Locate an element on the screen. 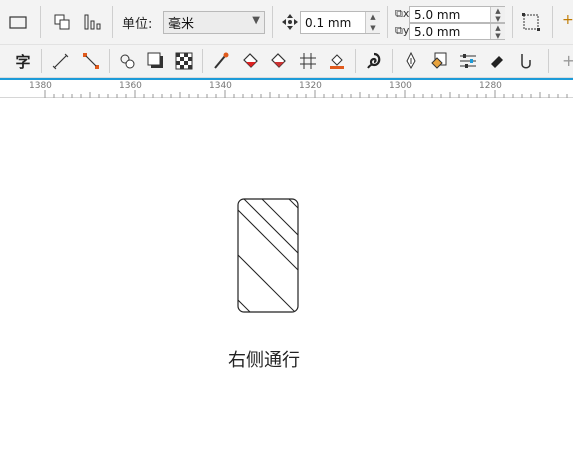 Image resolution: width=573 pixels, height=464 pixels. eyedropper-icon is located at coordinates (221, 60).